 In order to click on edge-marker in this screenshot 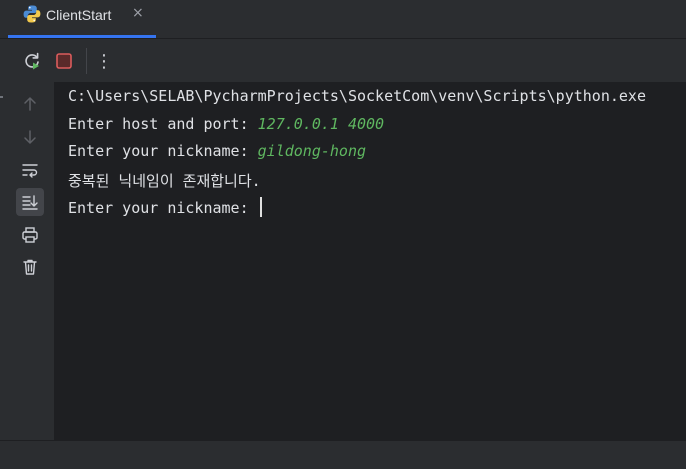, I will do `click(1, 97)`.